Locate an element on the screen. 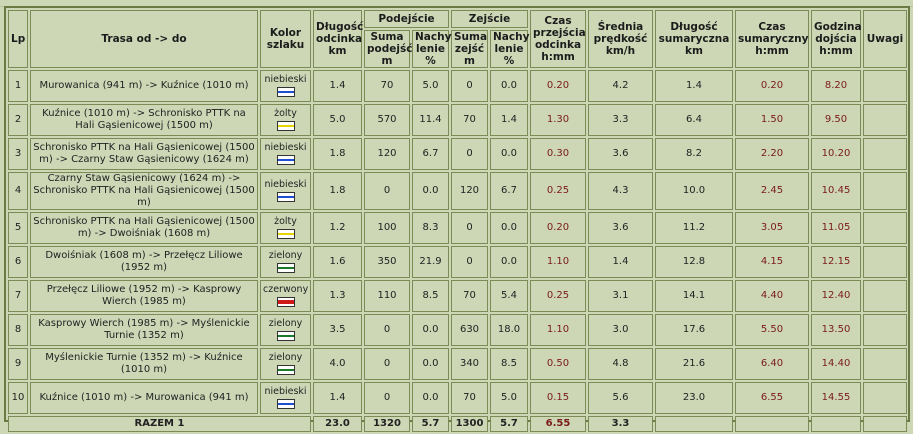 The height and width of the screenshot is (434, 913). header-segment-time: Czas przejścia odcinka h:mm is located at coordinates (558, 39).